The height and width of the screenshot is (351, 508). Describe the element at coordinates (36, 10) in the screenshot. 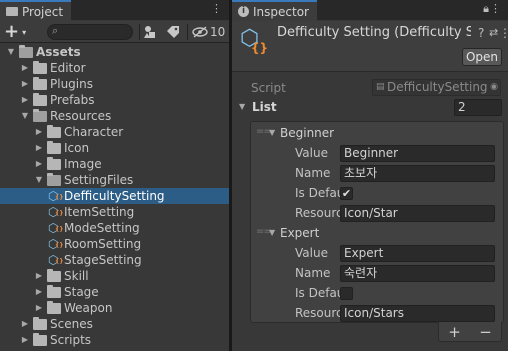

I see `project-tab: Project` at that location.